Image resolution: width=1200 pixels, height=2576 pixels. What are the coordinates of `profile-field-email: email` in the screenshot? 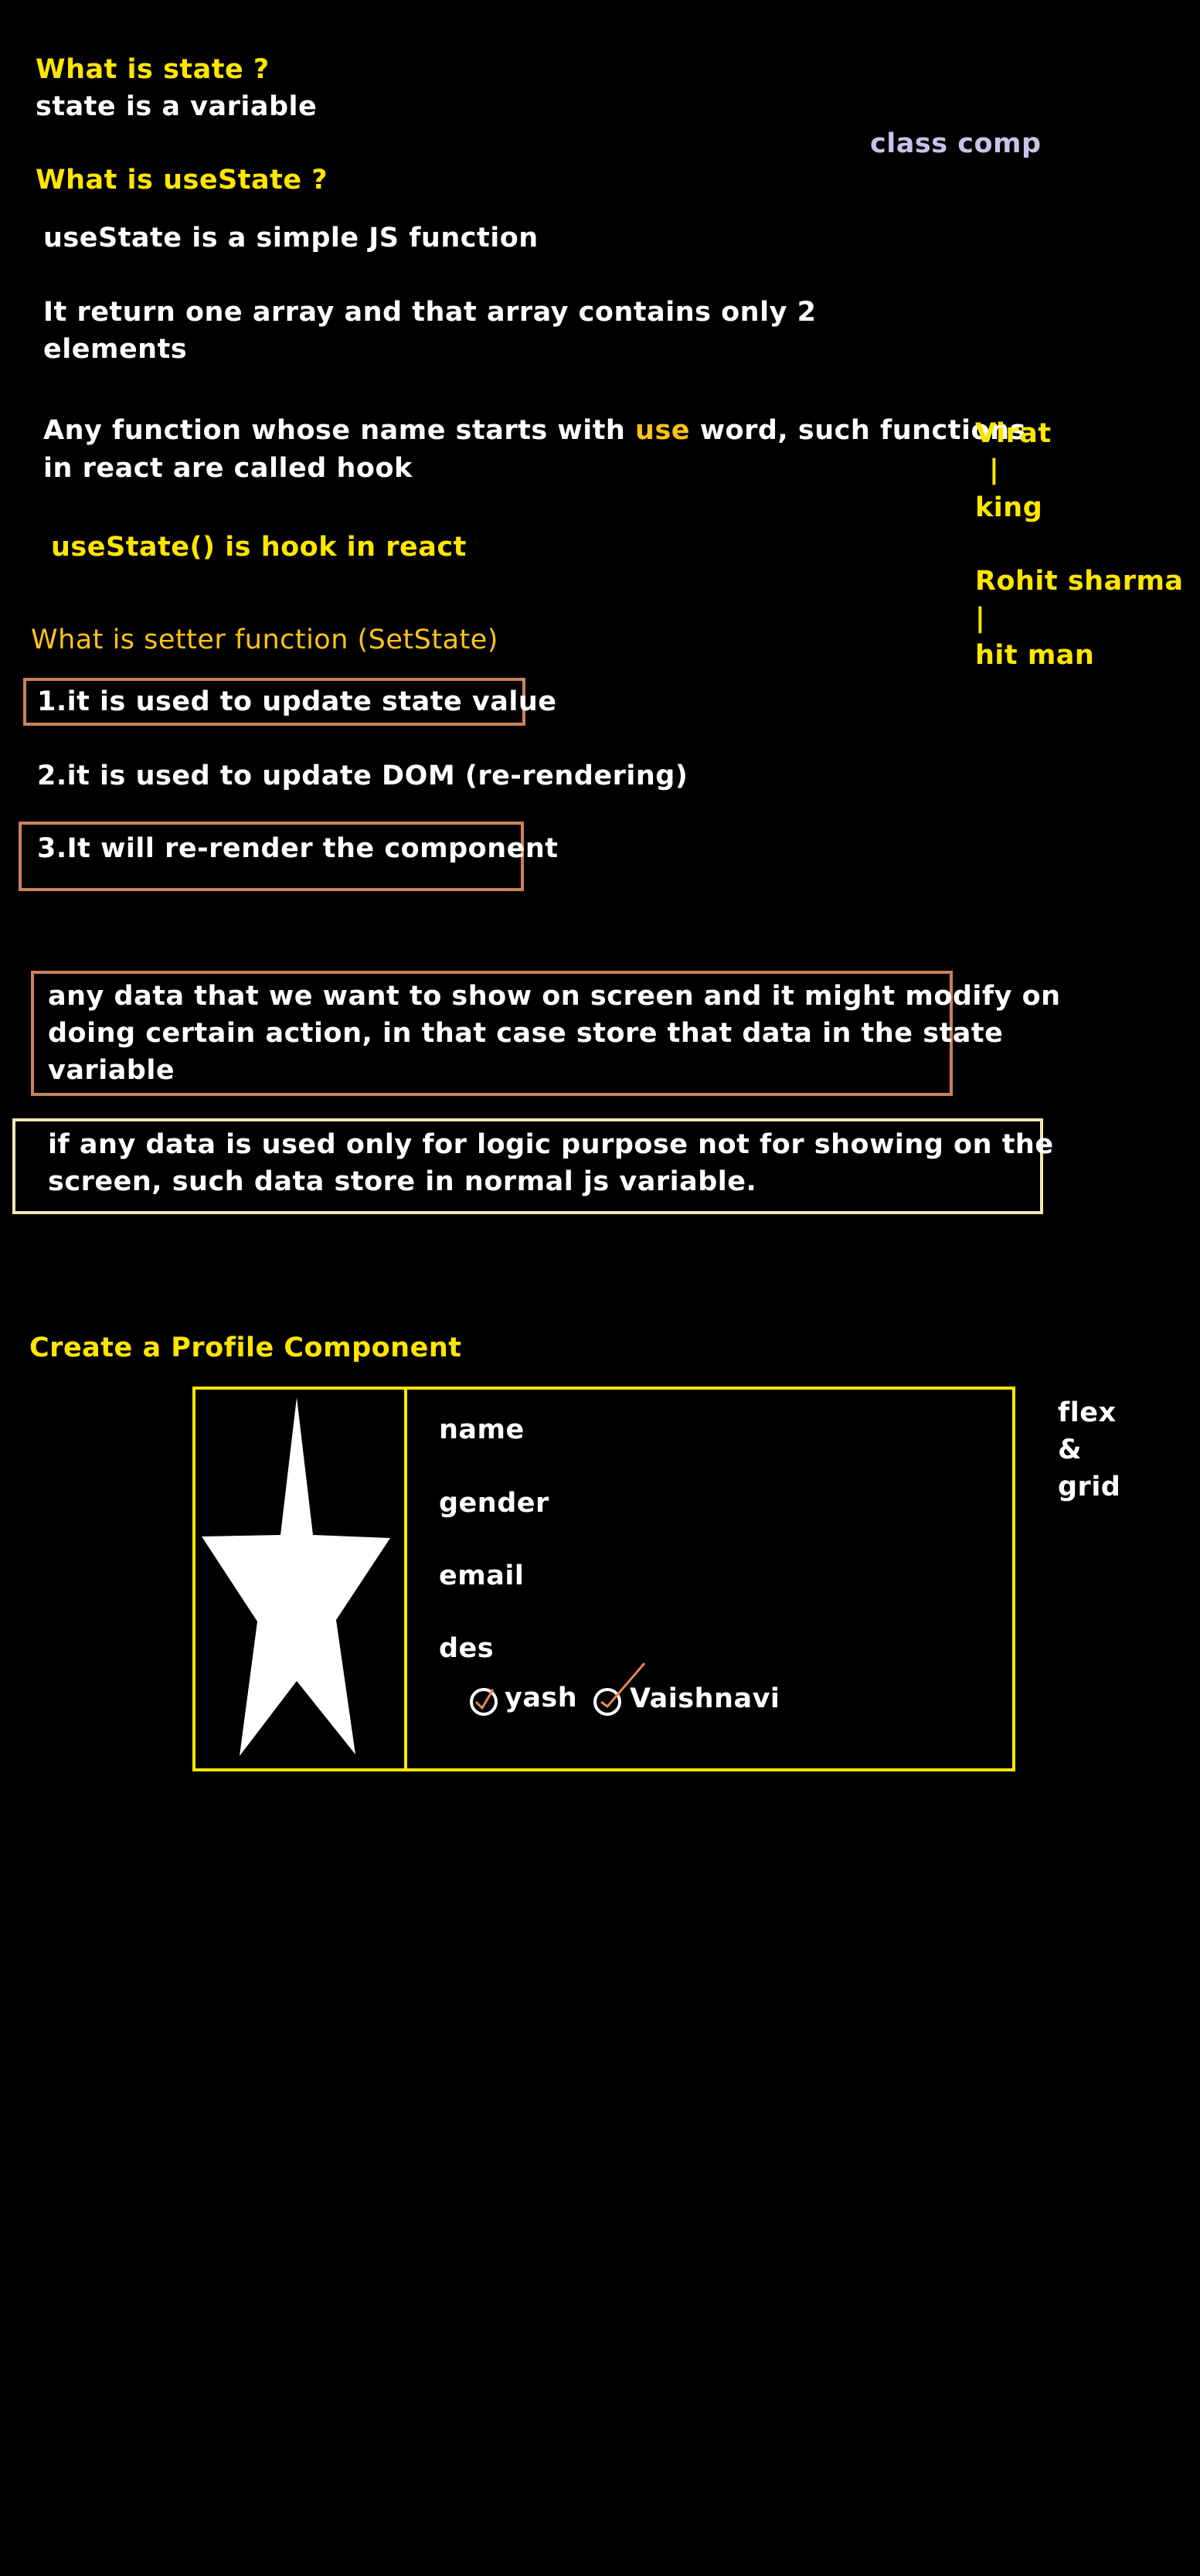 It's located at (482, 1575).